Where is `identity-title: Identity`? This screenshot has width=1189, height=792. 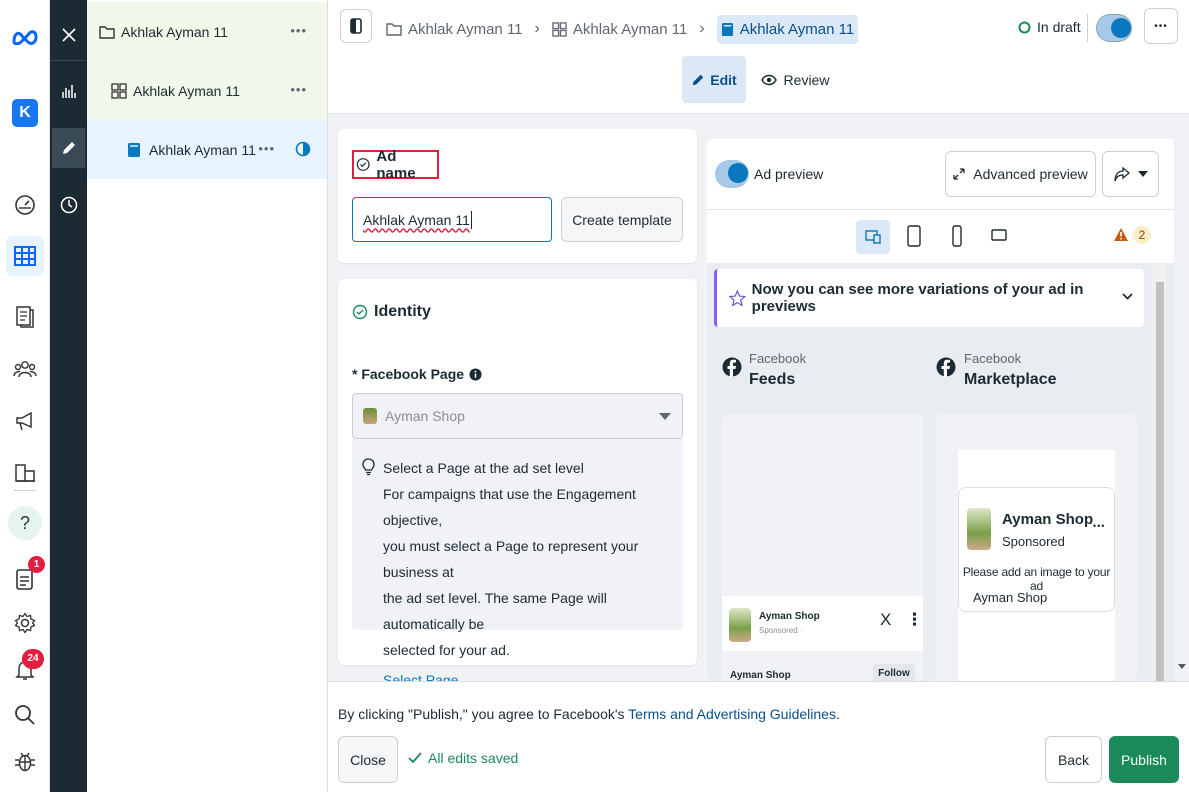 identity-title: Identity is located at coordinates (402, 311).